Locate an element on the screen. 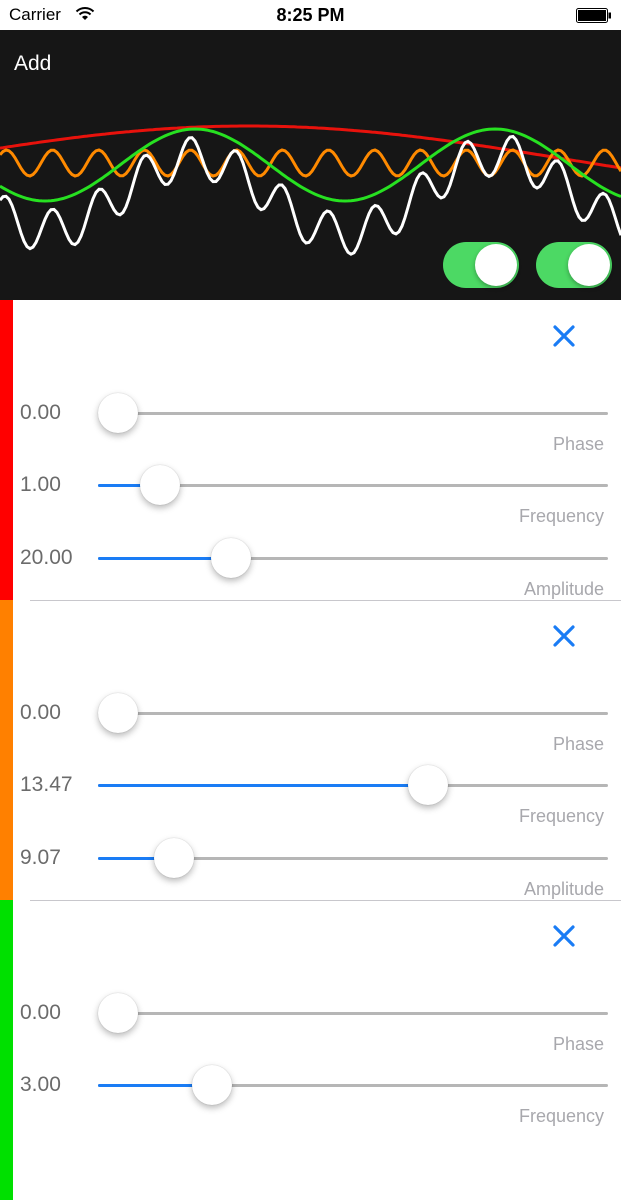 This screenshot has width=621, height=1200. slider-value: 1.00 is located at coordinates (40, 484).